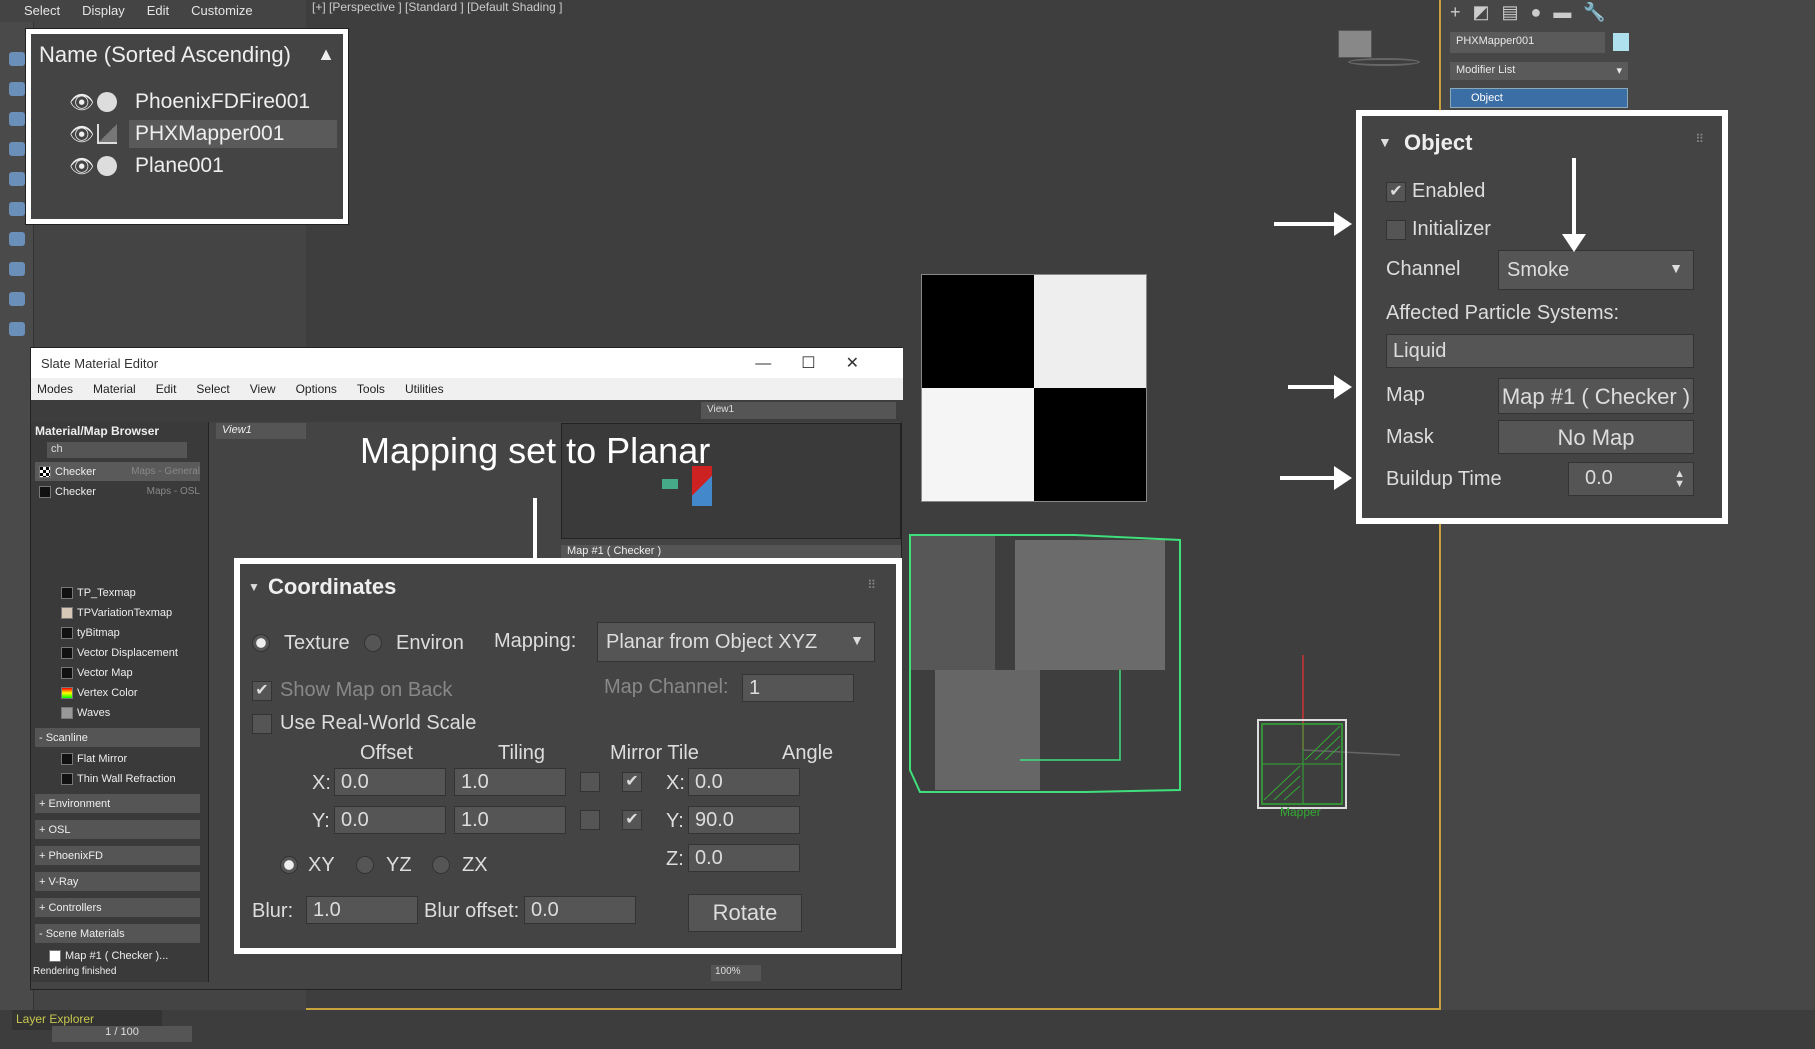 Image resolution: width=1815 pixels, height=1049 pixels. Describe the element at coordinates (390, 820) in the screenshot. I see `offset-y-spinner: 0.0` at that location.